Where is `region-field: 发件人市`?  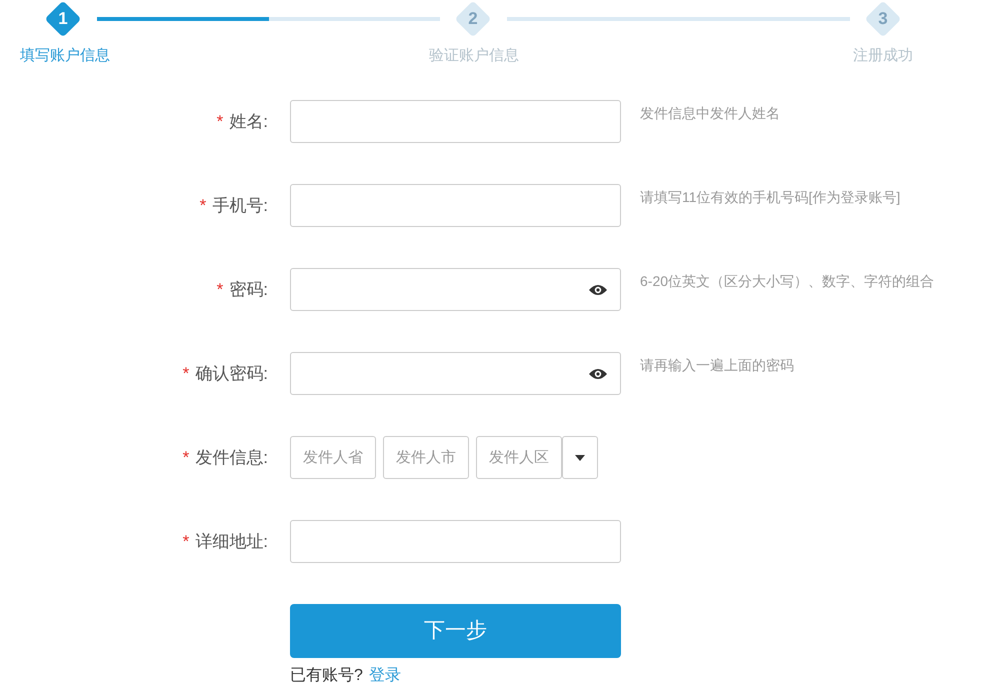 region-field: 发件人市 is located at coordinates (426, 457).